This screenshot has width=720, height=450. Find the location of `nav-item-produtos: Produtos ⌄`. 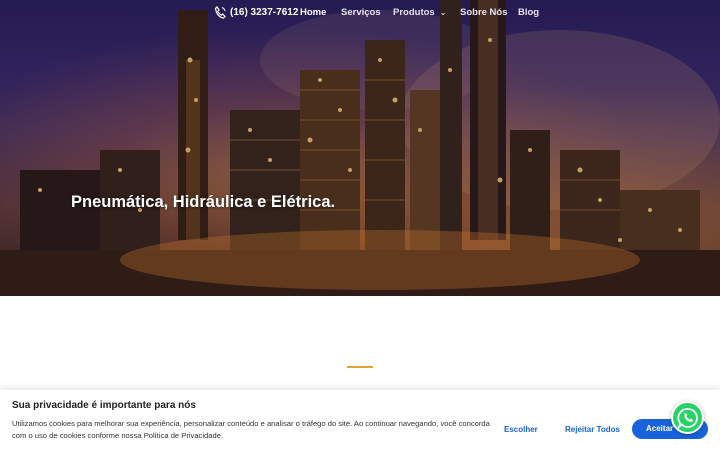

nav-item-produtos: Produtos ⌄ is located at coordinates (419, 12).